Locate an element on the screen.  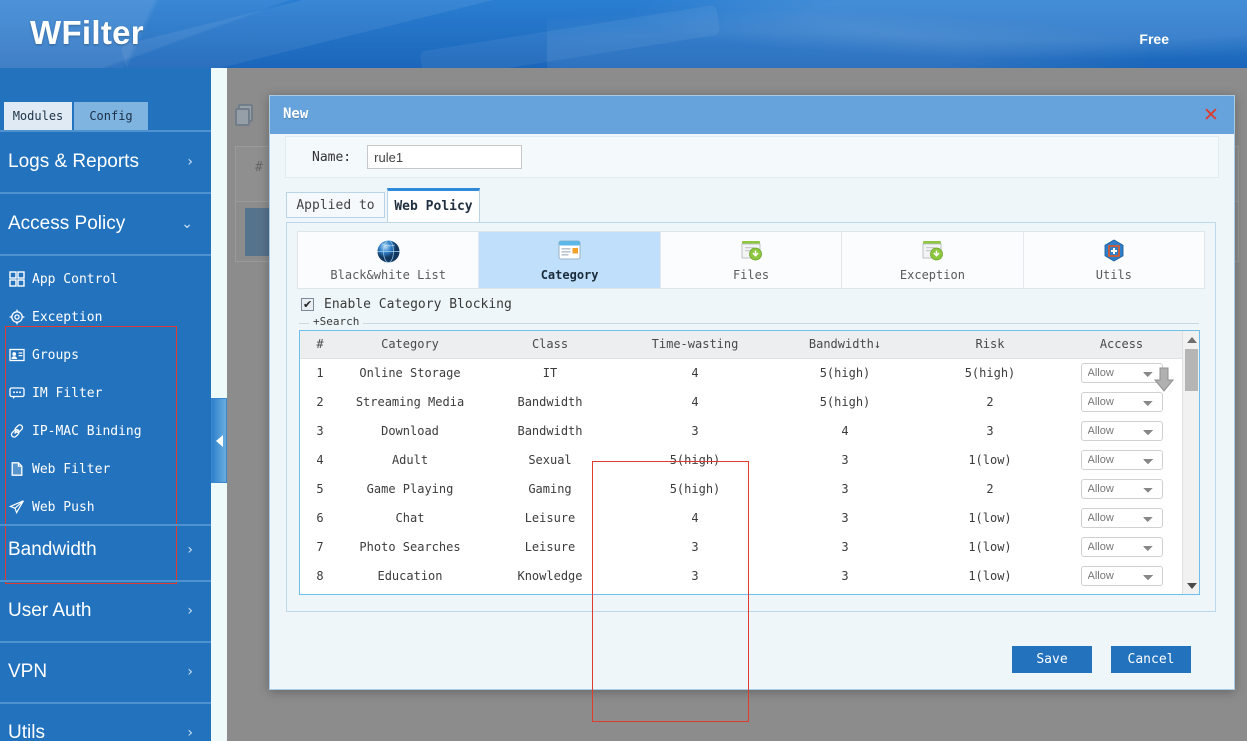
cell-class: Knowledge is located at coordinates (550, 575).